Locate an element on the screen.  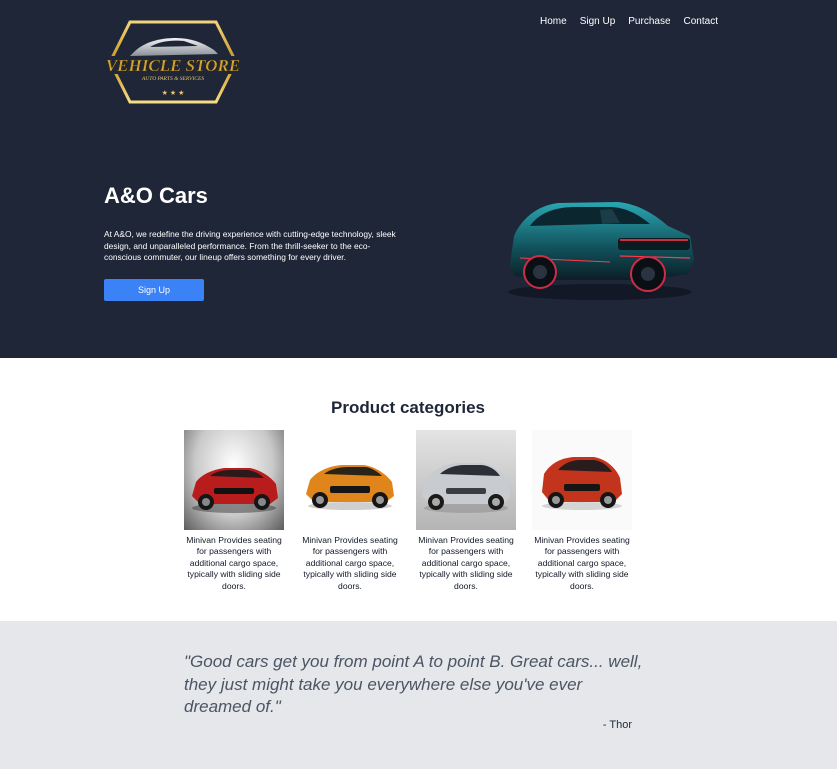
nav-contact-link: Contact is located at coordinates (701, 21).